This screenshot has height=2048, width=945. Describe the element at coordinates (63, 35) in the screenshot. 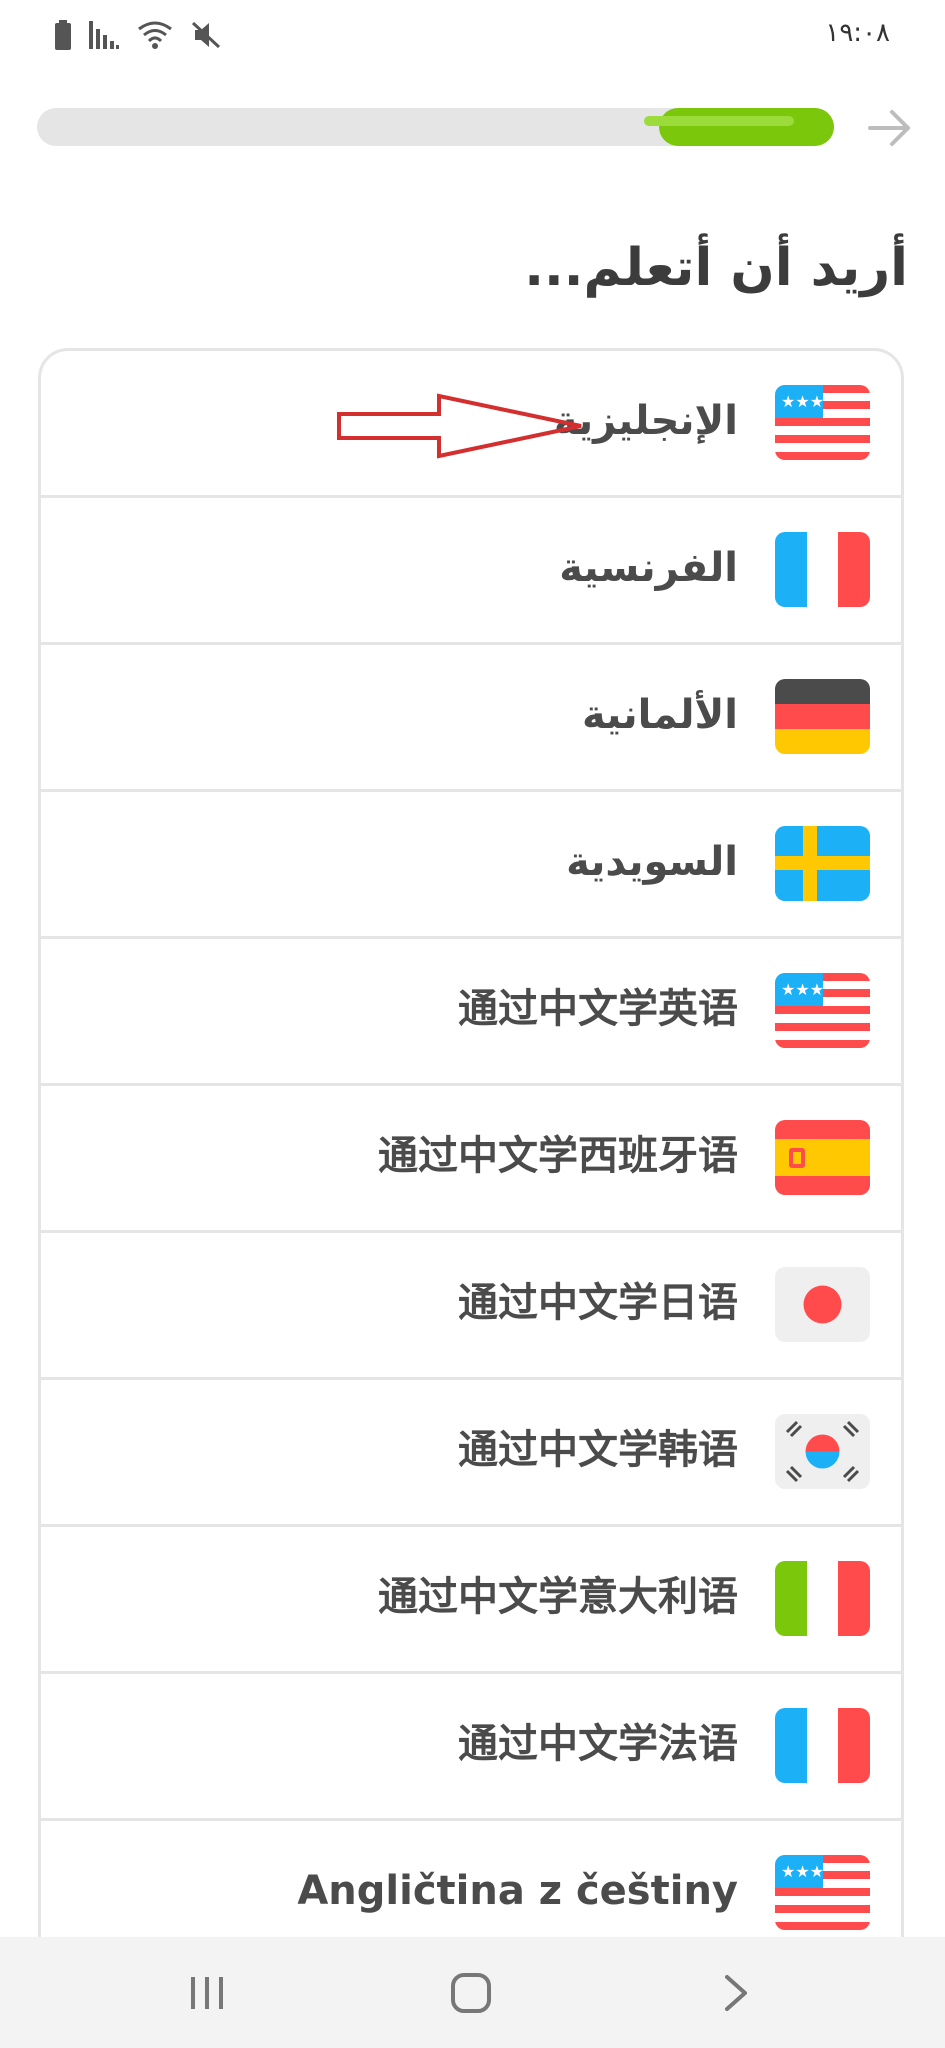

I see `battery-icon` at that location.